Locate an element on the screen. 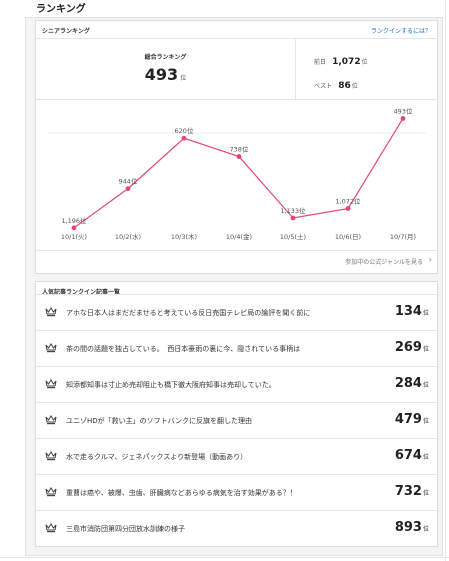 This screenshot has width=449, height=561. chevron-right-icon: › is located at coordinates (430, 259).